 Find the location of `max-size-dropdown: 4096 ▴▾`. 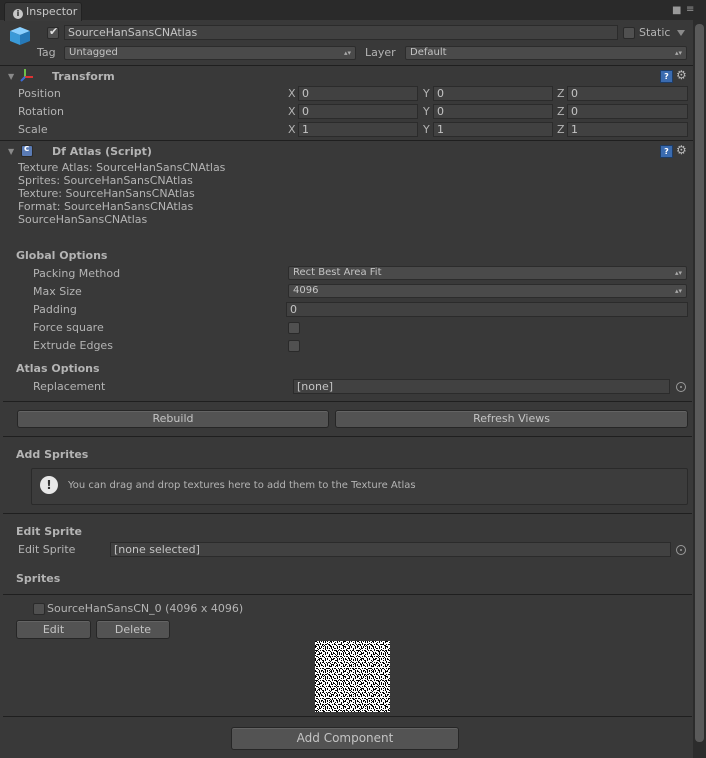

max-size-dropdown: 4096 ▴▾ is located at coordinates (487, 291).